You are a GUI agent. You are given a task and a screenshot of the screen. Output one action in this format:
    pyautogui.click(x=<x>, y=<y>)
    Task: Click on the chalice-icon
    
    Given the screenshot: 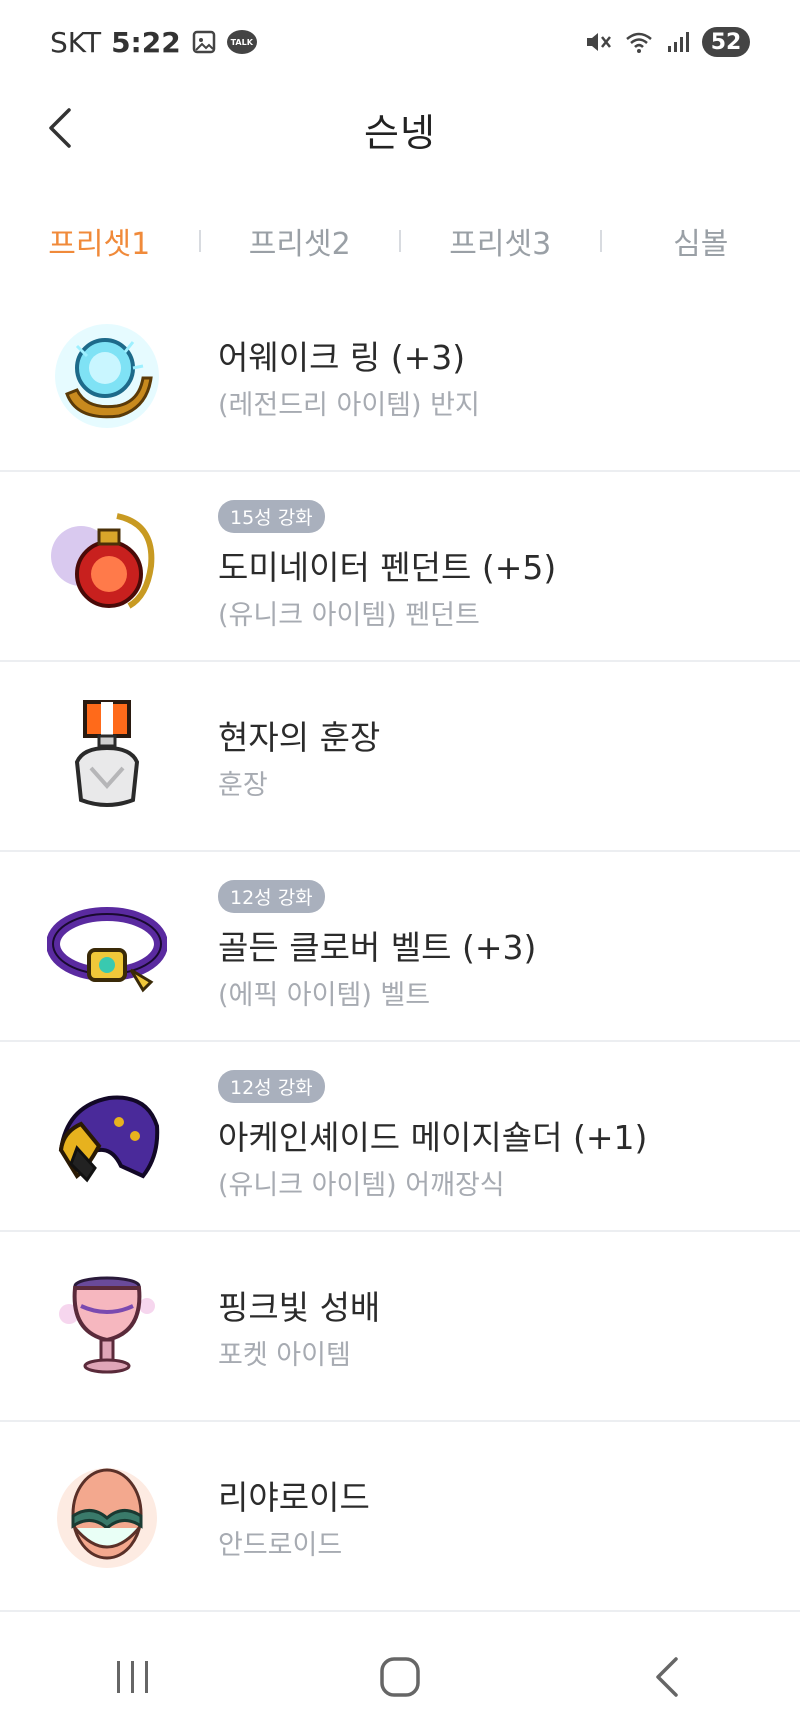 What is the action you would take?
    pyautogui.click(x=107, y=1326)
    